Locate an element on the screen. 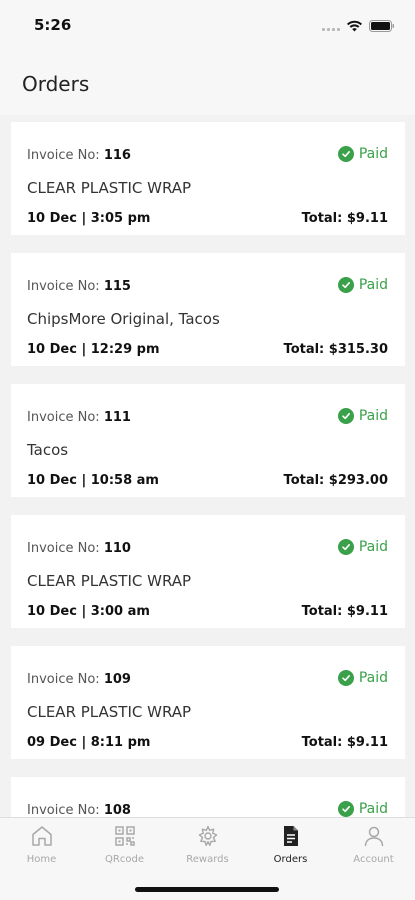  invoice-line: Invoice No: 108 is located at coordinates (79, 810).